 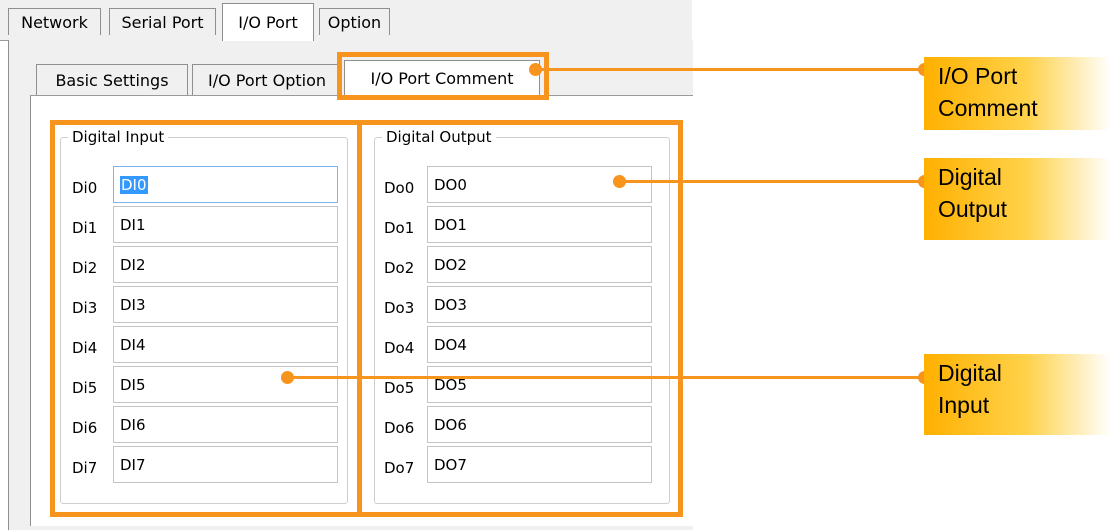 I want to click on callout-io-port-comment-line2: Comment, so click(x=988, y=108).